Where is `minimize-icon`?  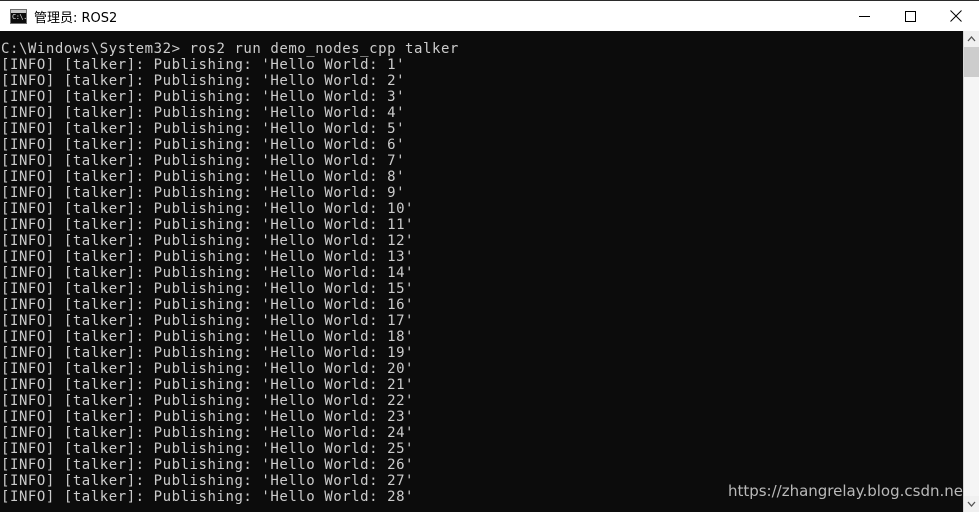 minimize-icon is located at coordinates (864, 16).